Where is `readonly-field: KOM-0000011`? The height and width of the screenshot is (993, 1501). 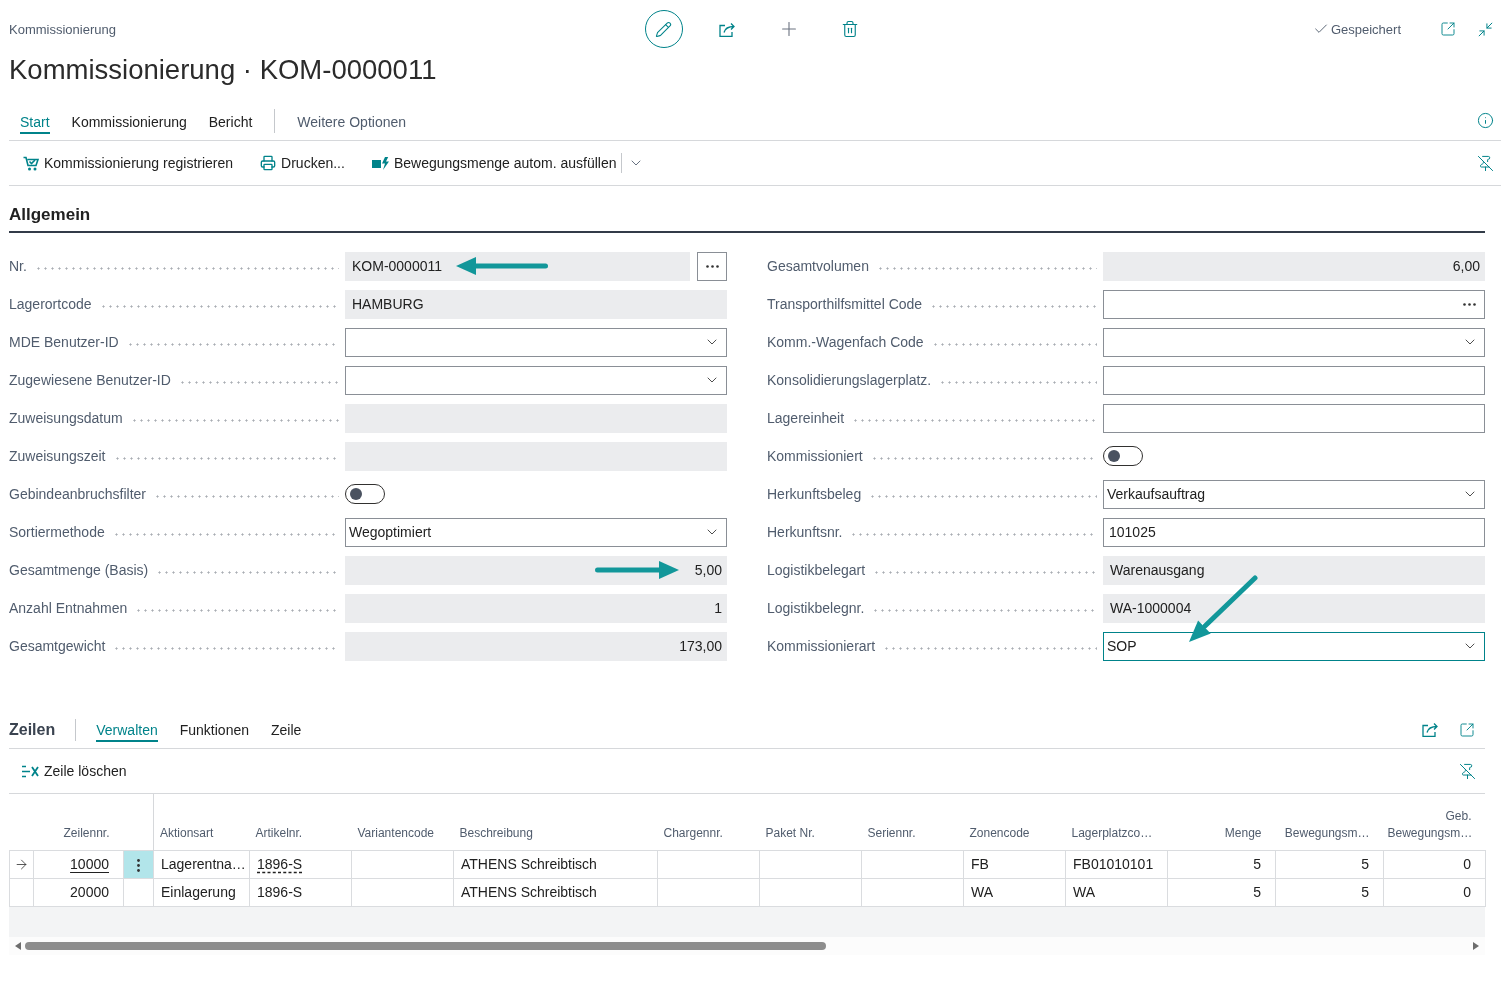 readonly-field: KOM-0000011 is located at coordinates (517, 266).